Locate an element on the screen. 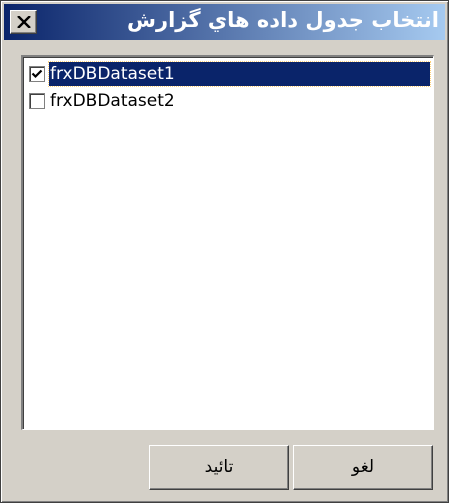 The image size is (449, 503). dataset1-label: frxDBDataset1 is located at coordinates (239, 74).